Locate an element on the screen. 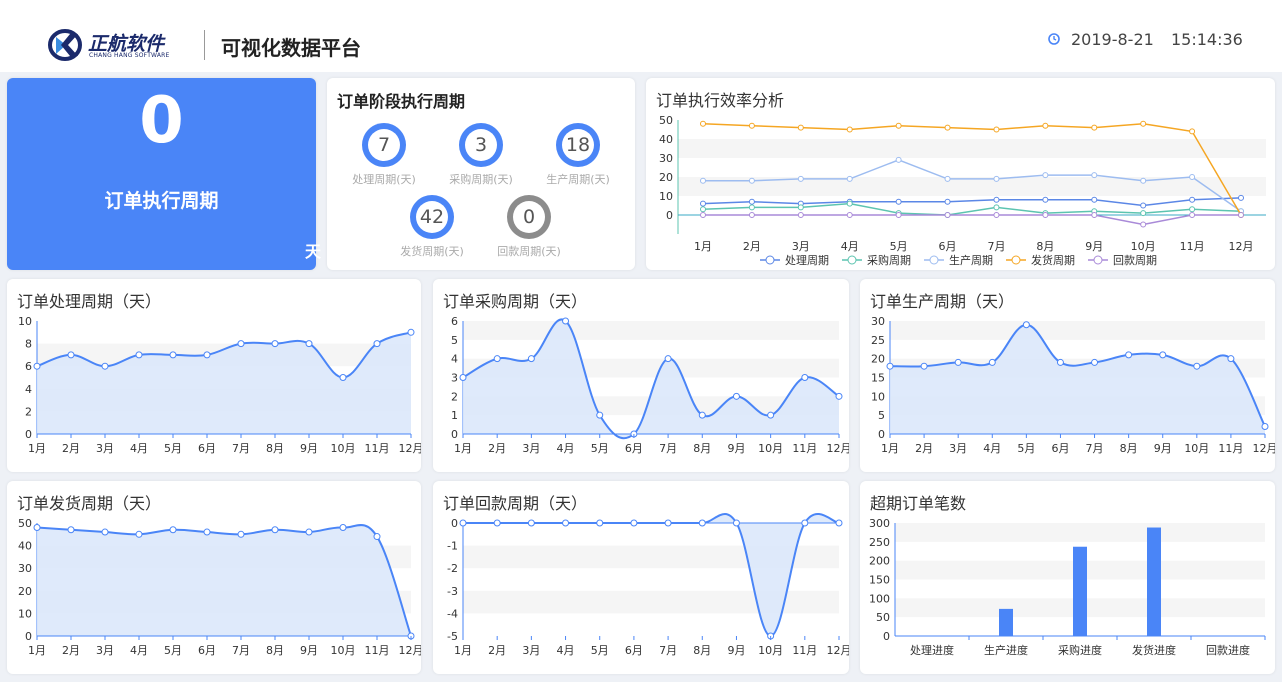  payment-area-chart: -5 -4 -3 -2 -1 0 1月 2月 3月 4月 5月 6月 7月 8月 9月 10月 11月 12月 is located at coordinates (641, 577).